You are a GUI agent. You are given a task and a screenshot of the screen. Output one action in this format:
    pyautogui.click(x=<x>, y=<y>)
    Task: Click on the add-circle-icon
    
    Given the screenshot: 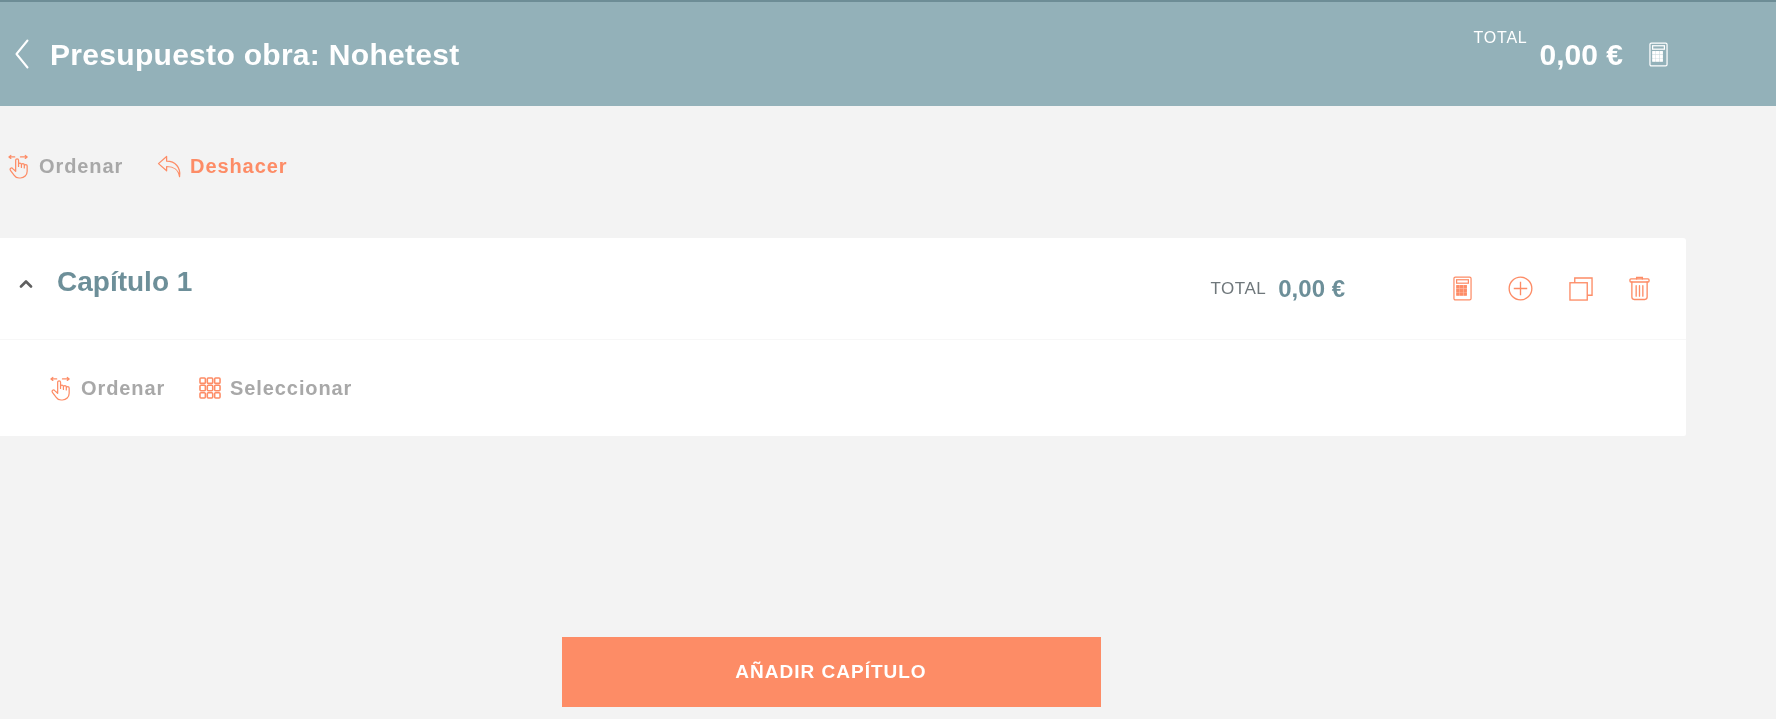 What is the action you would take?
    pyautogui.click(x=1520, y=288)
    